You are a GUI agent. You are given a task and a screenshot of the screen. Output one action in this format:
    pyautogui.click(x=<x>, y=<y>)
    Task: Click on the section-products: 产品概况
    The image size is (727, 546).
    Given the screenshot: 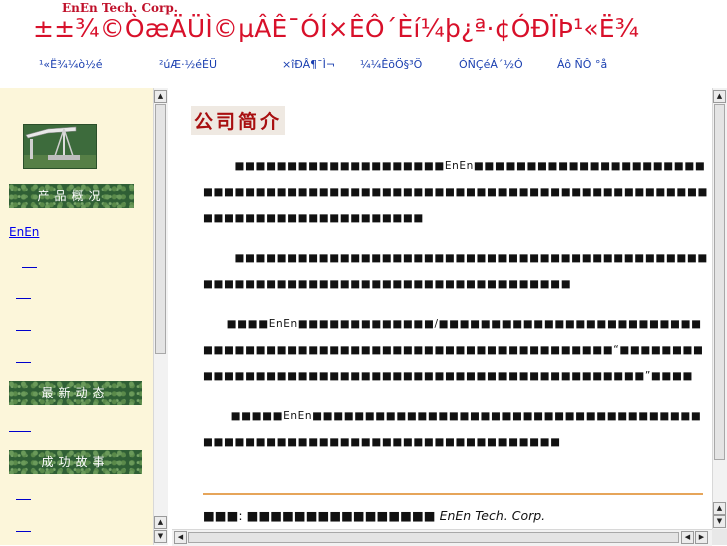 What is the action you would take?
    pyautogui.click(x=71, y=196)
    